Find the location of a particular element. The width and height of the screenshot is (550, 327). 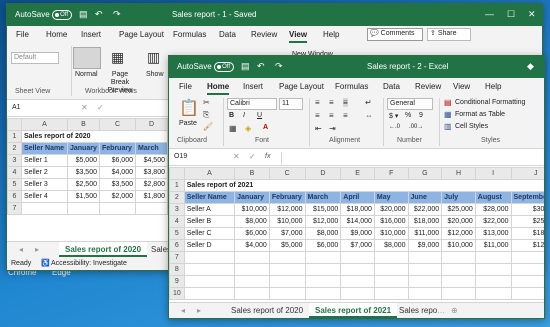

front-name-box: O19 is located at coordinates (198, 158).